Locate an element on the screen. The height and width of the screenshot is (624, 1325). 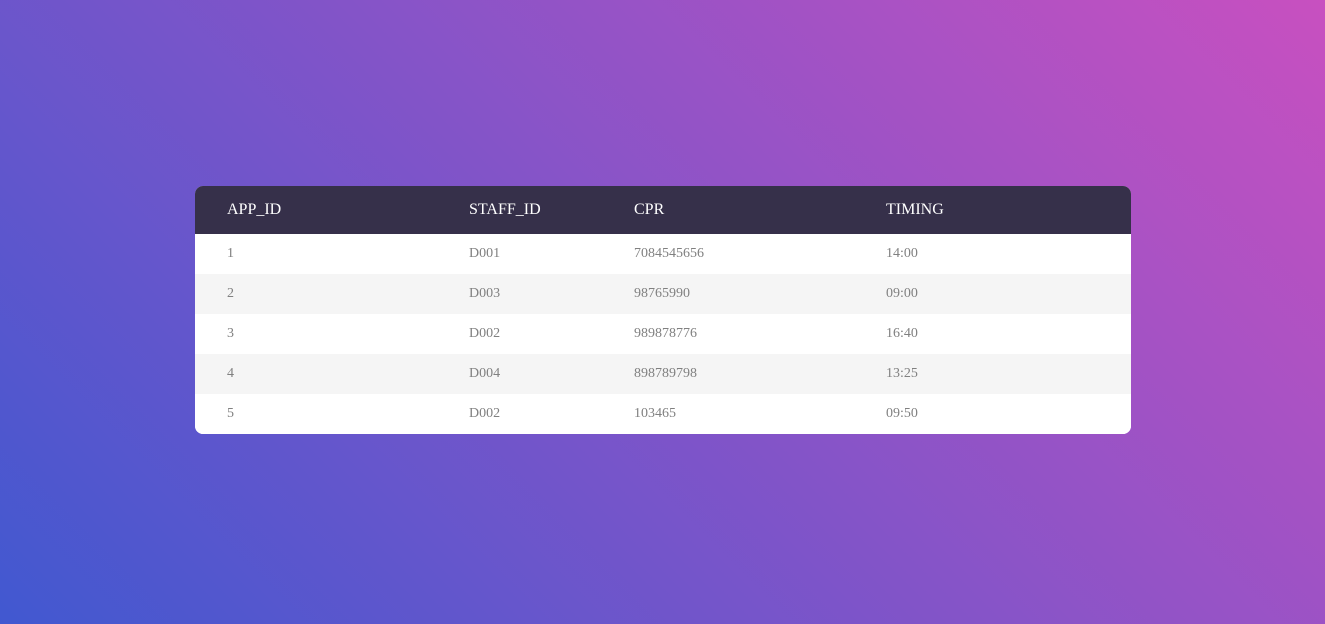
cell-cpr: 98765990 is located at coordinates (662, 293).